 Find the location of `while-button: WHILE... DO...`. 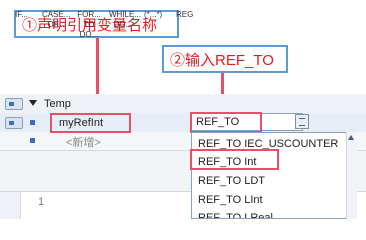

while-button: WHILE... DO... is located at coordinates (125, 20).